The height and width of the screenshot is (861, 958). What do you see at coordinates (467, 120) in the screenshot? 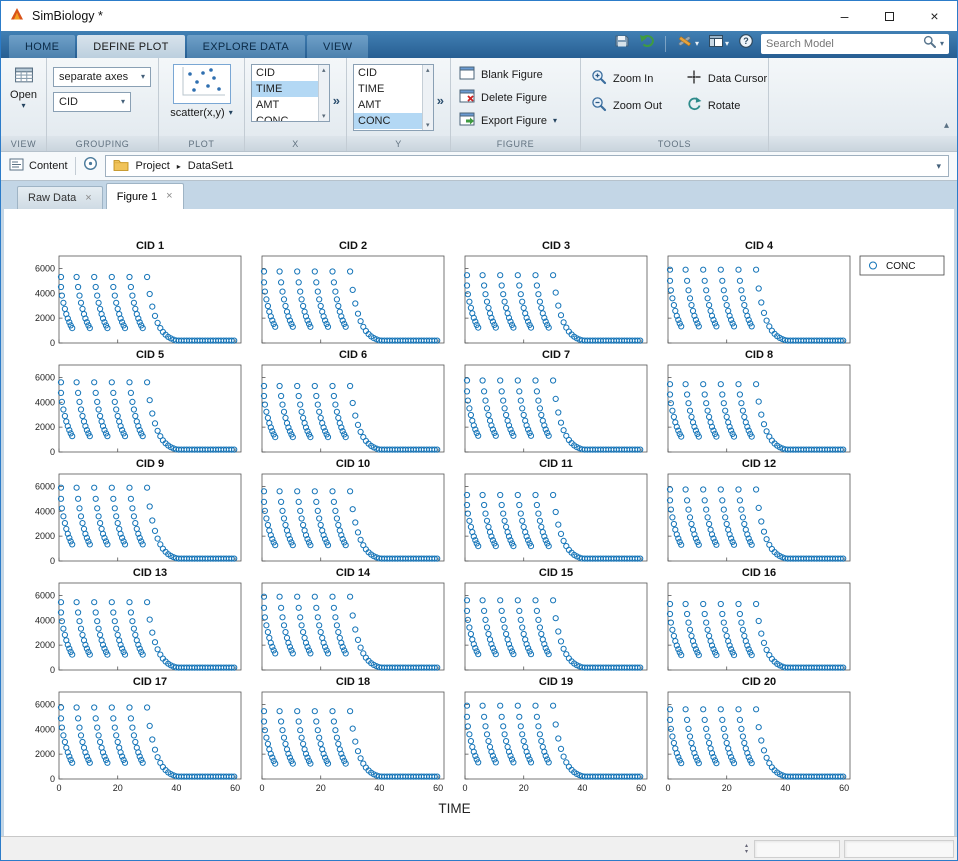
I see `export-figure-icon` at bounding box center [467, 120].